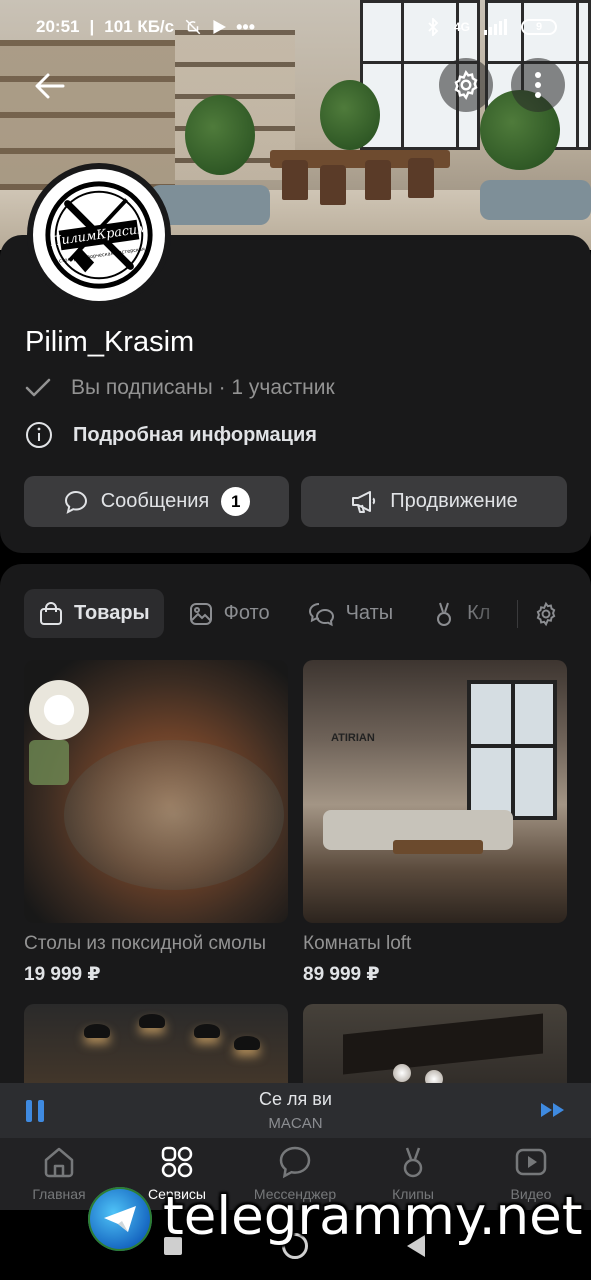 The image size is (591, 1280). What do you see at coordinates (246, 26) in the screenshot?
I see `status-dots: •••` at bounding box center [246, 26].